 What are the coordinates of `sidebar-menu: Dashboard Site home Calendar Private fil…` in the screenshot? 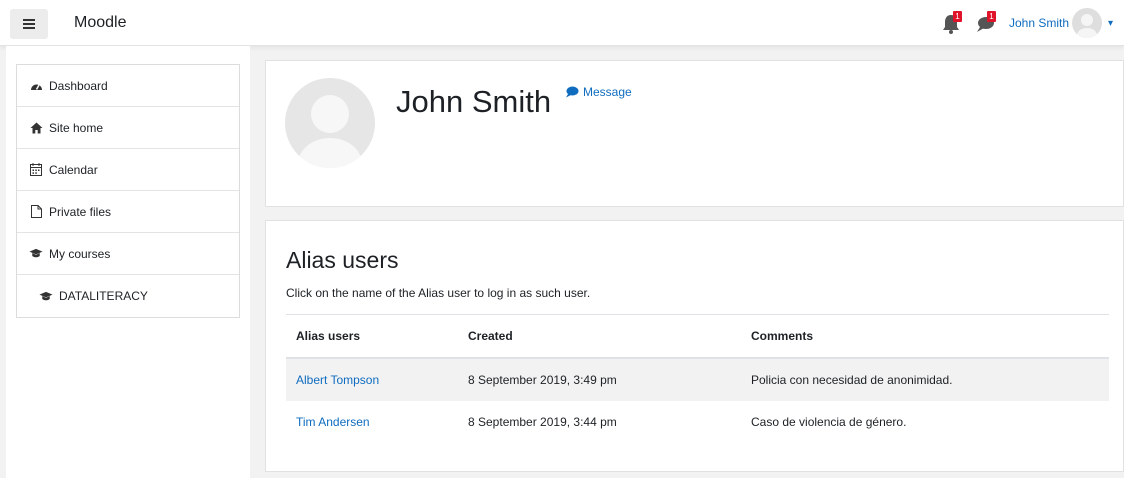 It's located at (128, 191).